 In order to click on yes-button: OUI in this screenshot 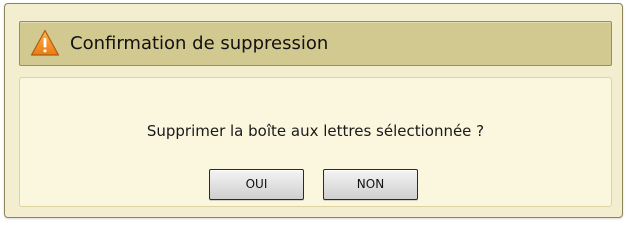, I will do `click(256, 184)`.